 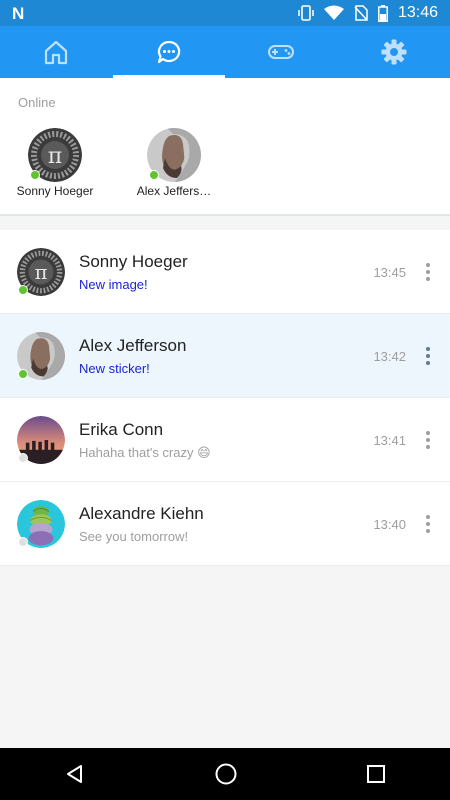 I want to click on chat-last-message: New sticker!, so click(x=114, y=368).